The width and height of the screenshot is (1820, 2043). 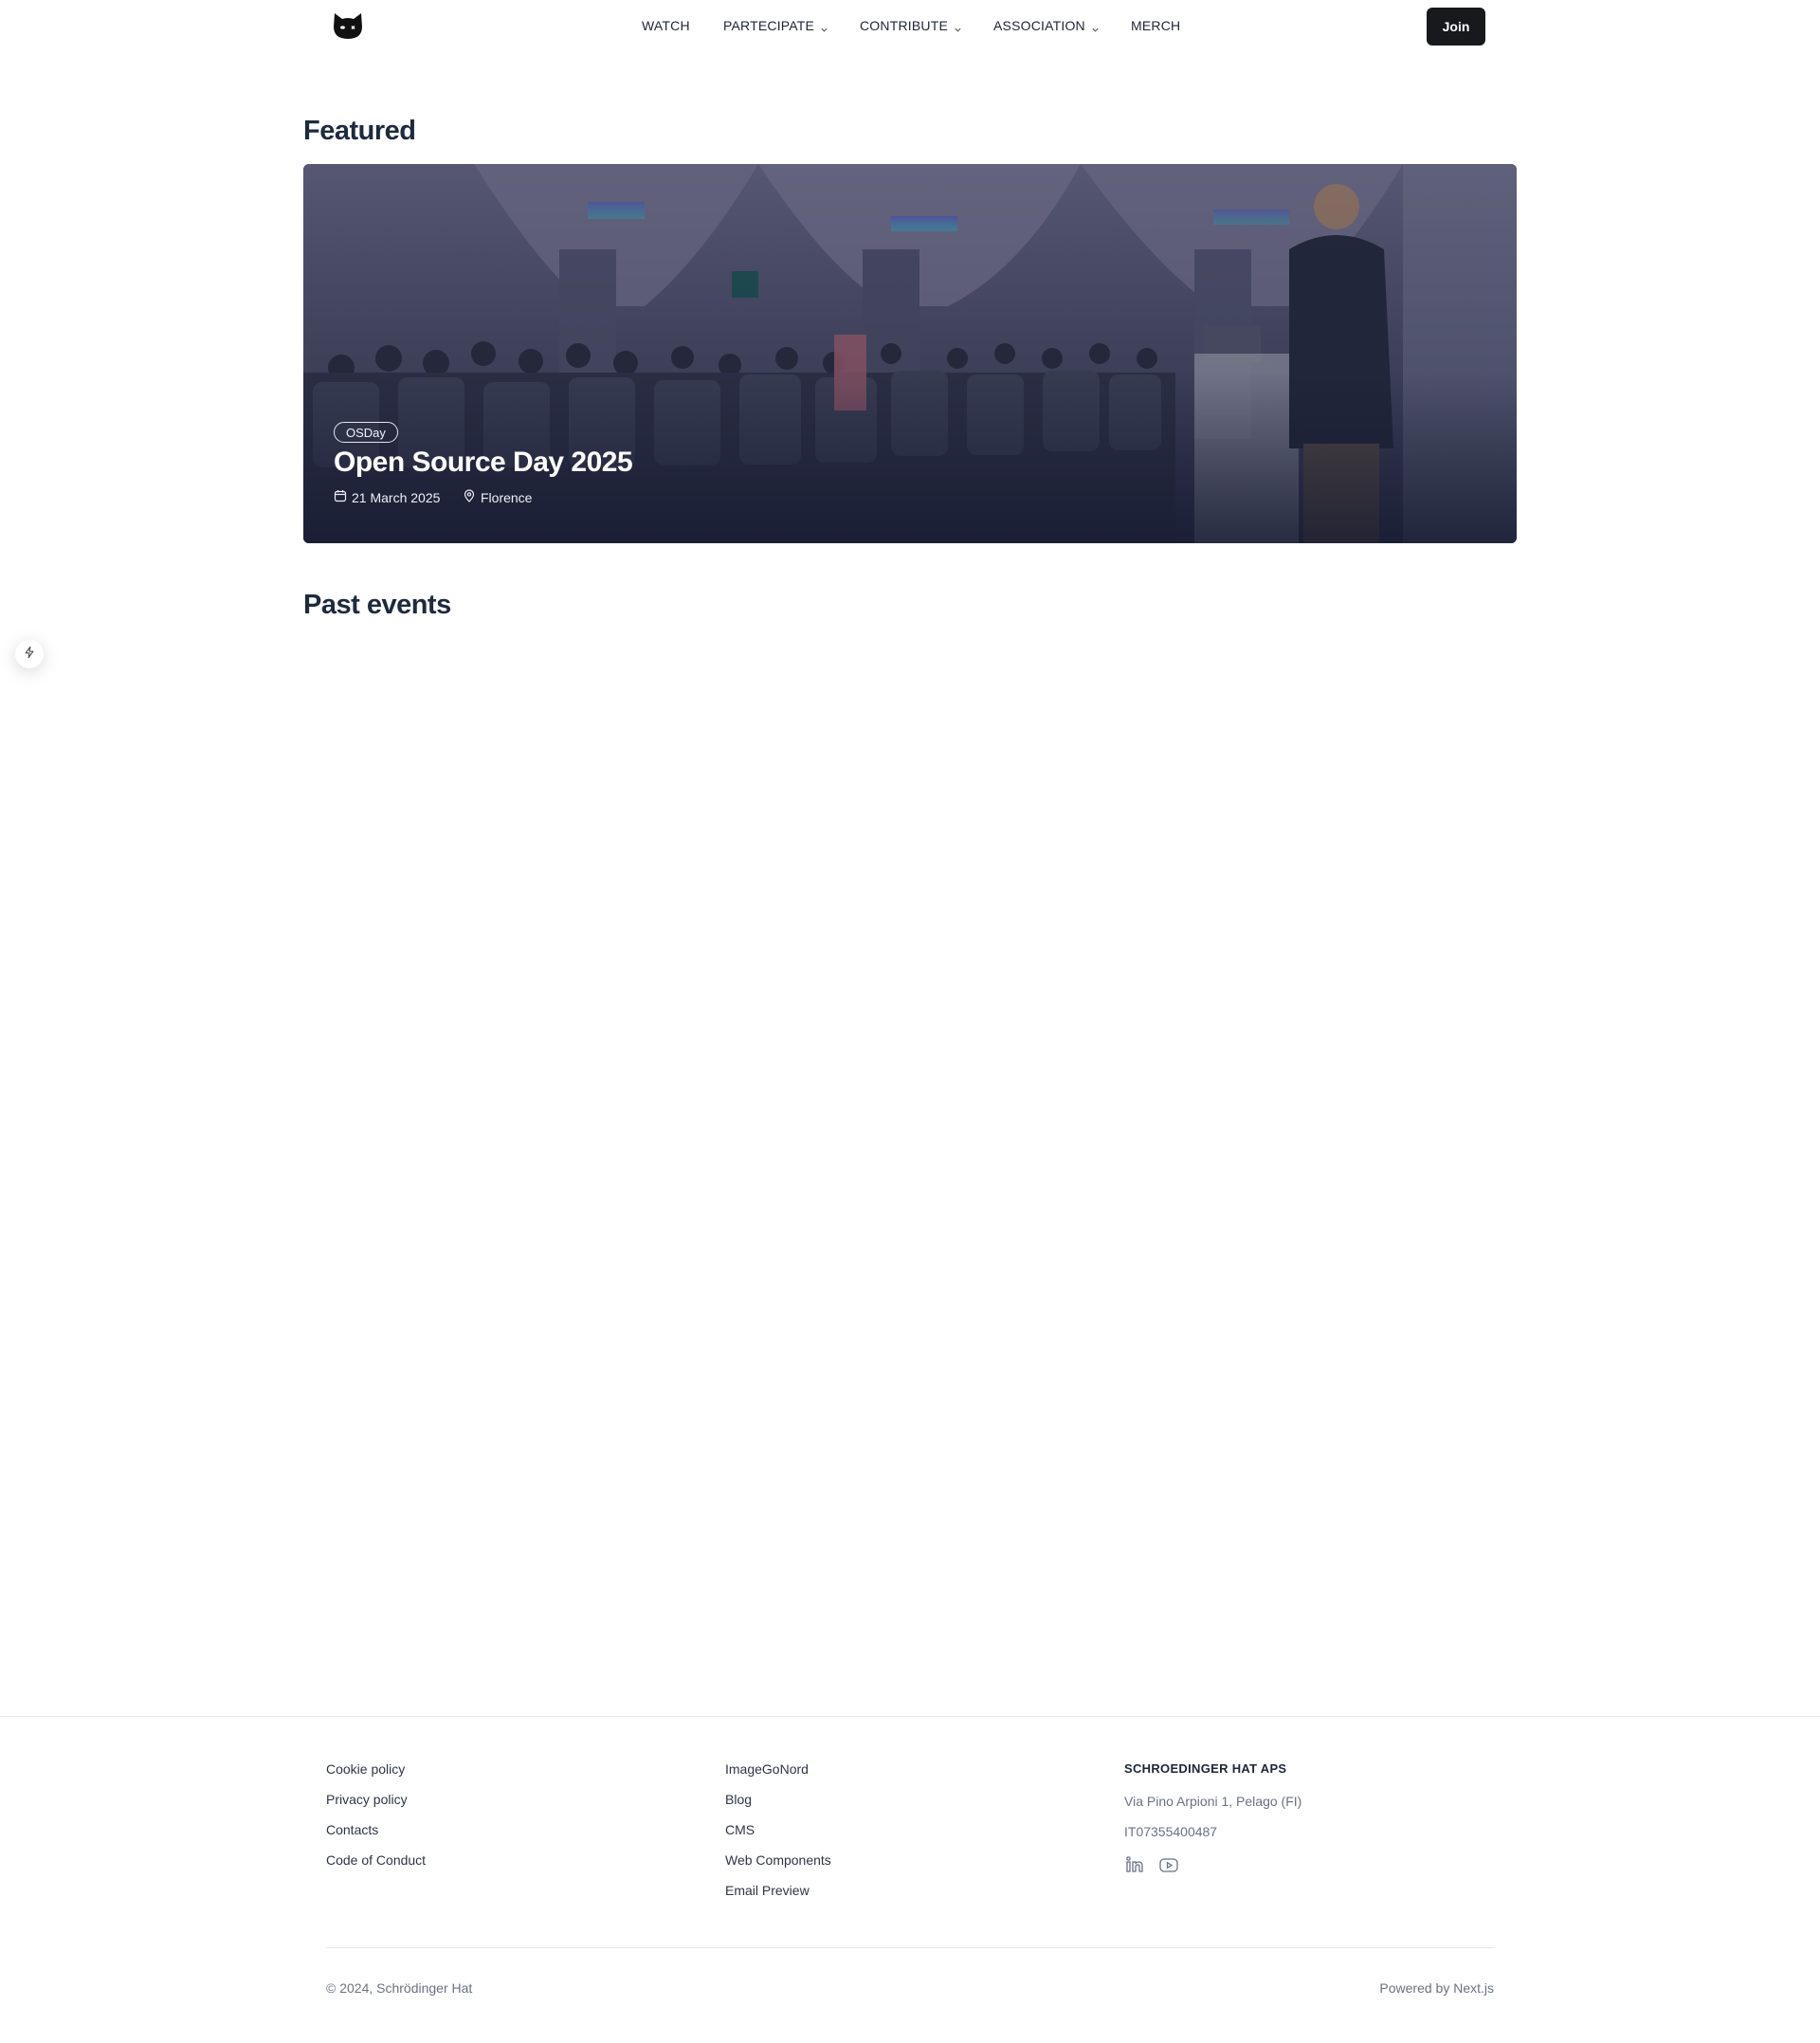 I want to click on event-title: Open Source Day 2025, so click(x=483, y=462).